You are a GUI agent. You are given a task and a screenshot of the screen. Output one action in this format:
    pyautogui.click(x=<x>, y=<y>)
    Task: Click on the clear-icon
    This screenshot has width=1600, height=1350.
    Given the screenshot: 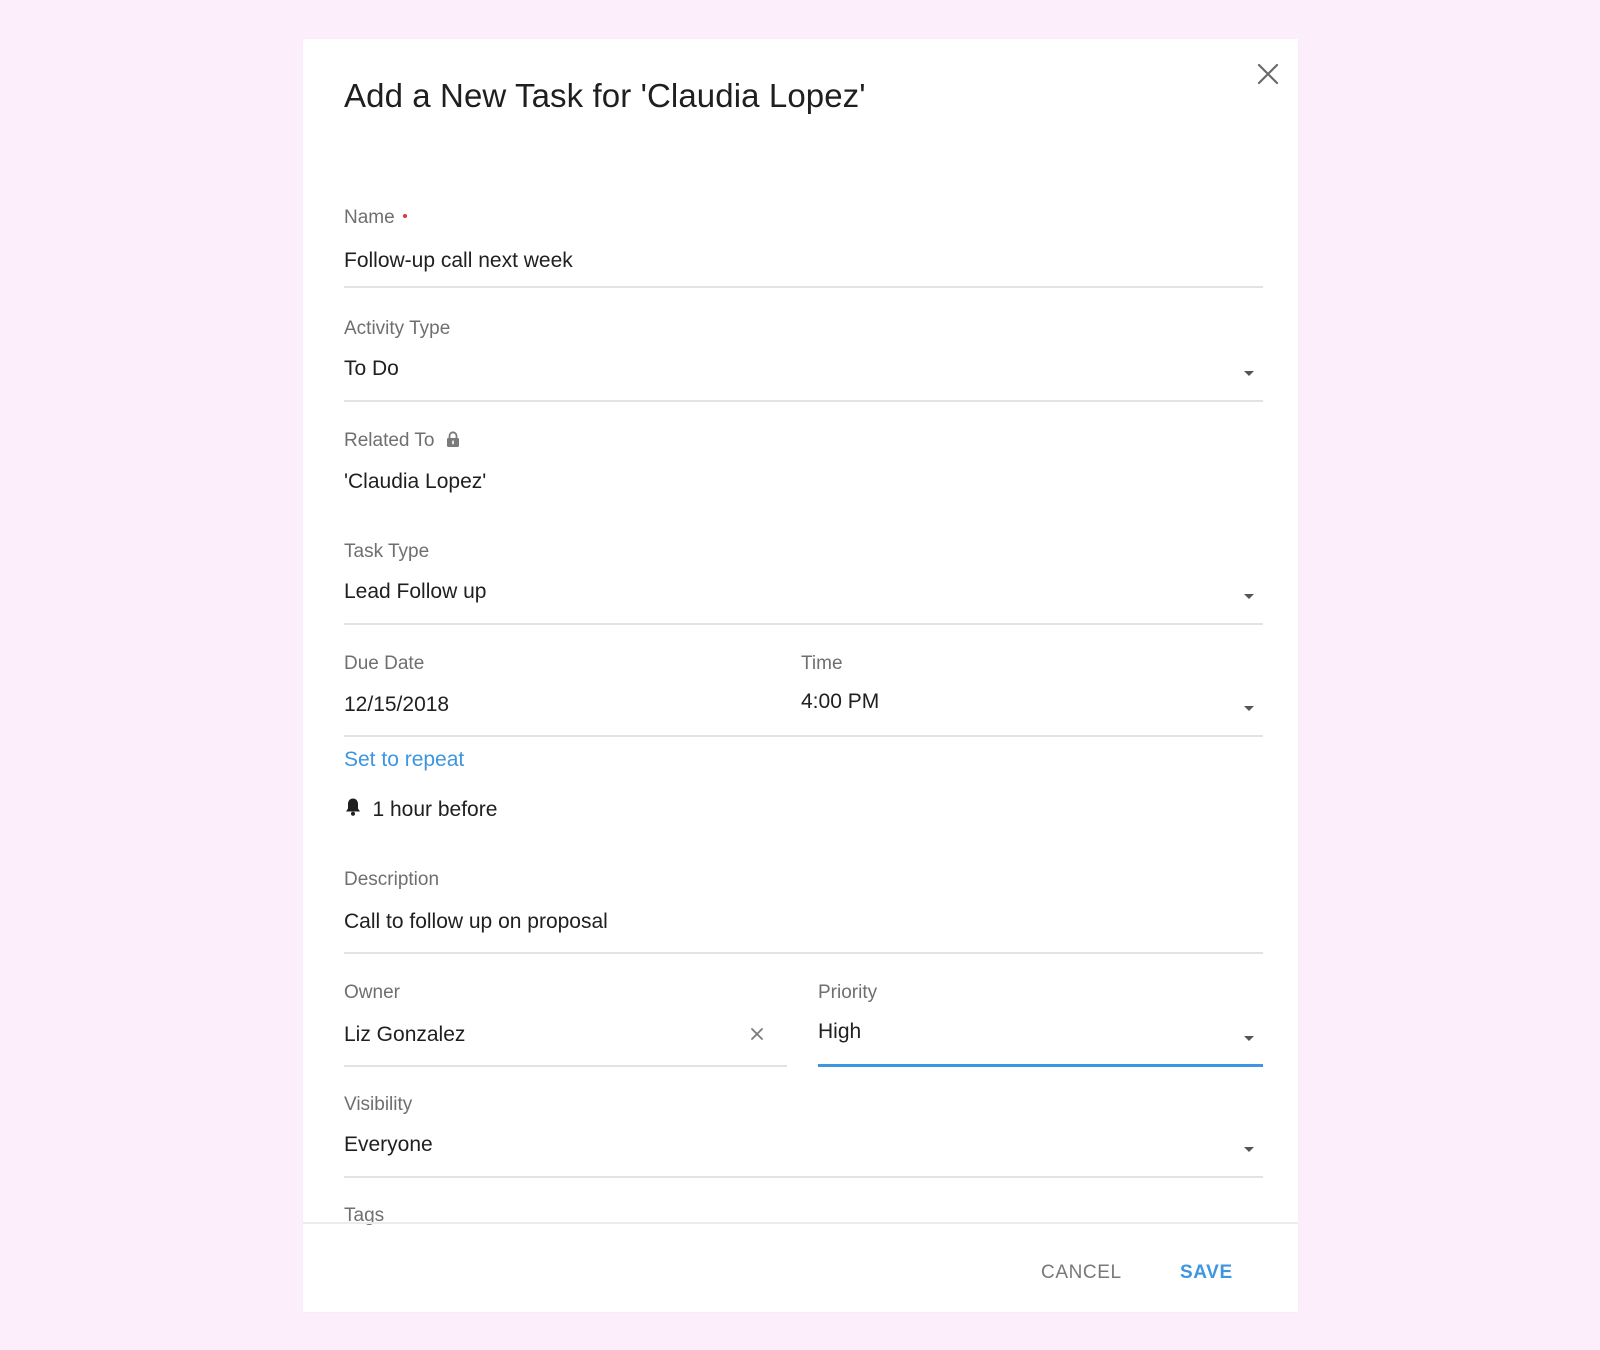 What is the action you would take?
    pyautogui.click(x=757, y=1034)
    